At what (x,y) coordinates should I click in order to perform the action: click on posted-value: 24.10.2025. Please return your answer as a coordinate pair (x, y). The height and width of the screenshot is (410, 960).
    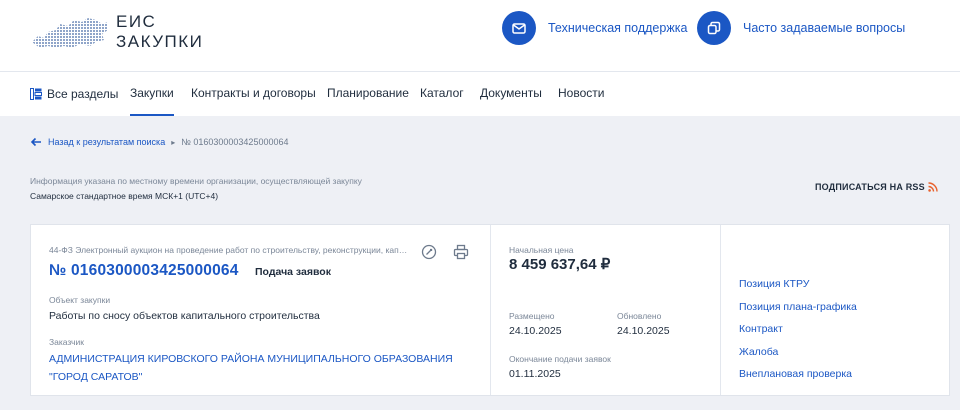
    Looking at the image, I should click on (535, 331).